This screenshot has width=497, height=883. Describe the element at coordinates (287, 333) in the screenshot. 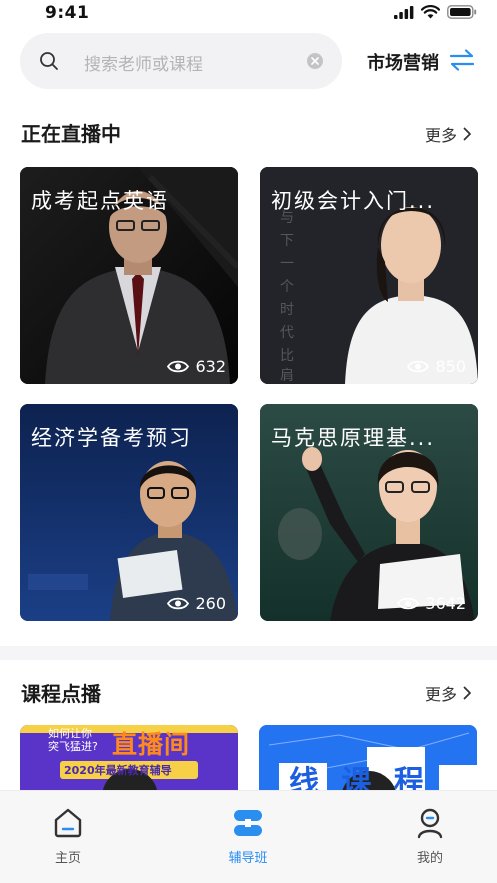

I see `svg-text: 代` at that location.